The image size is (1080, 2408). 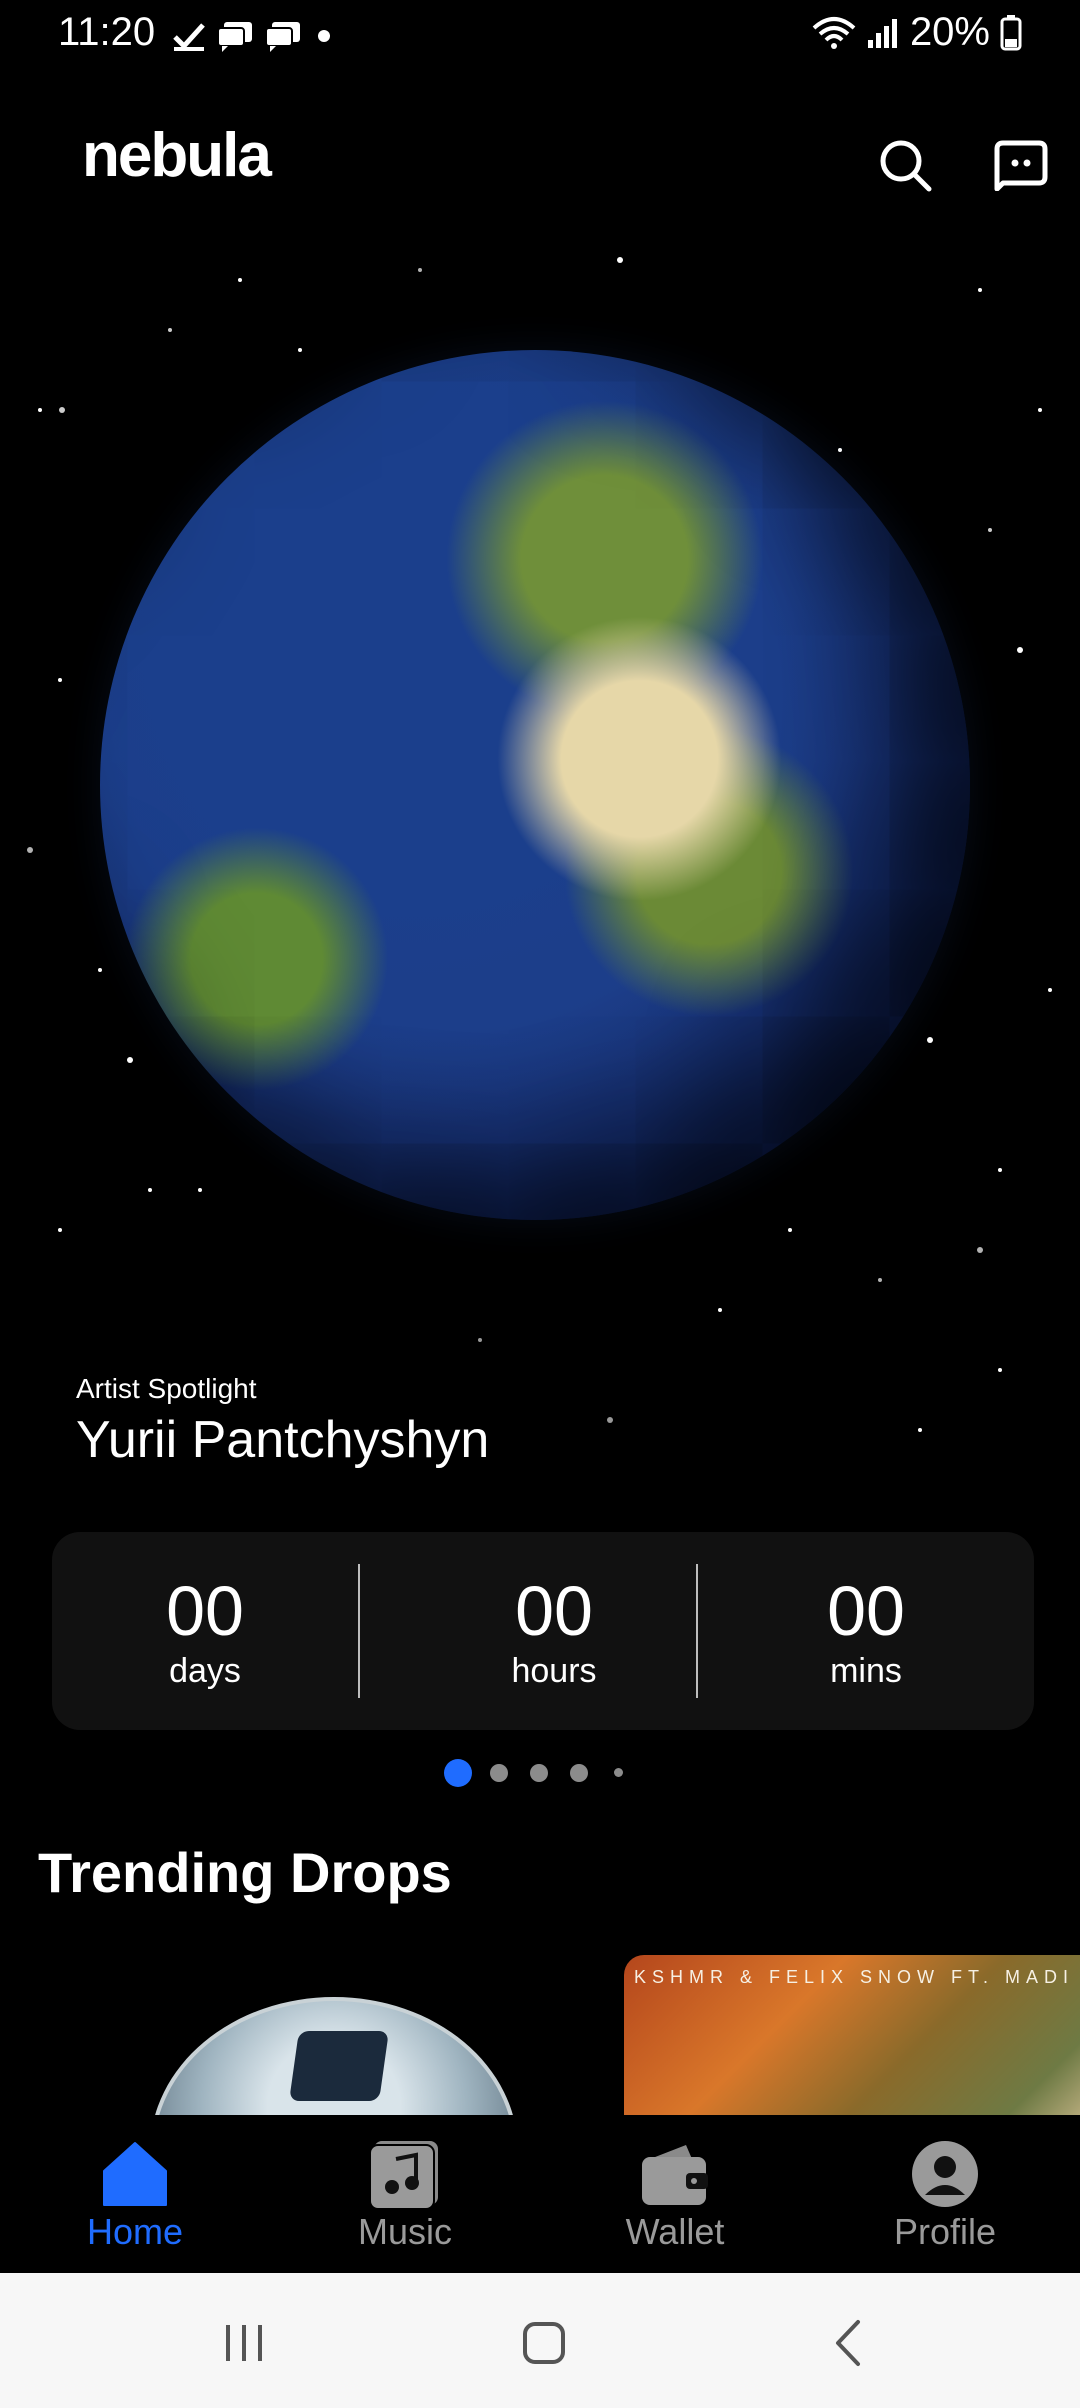 What do you see at coordinates (177, 155) in the screenshot?
I see `app-logo: nebula` at bounding box center [177, 155].